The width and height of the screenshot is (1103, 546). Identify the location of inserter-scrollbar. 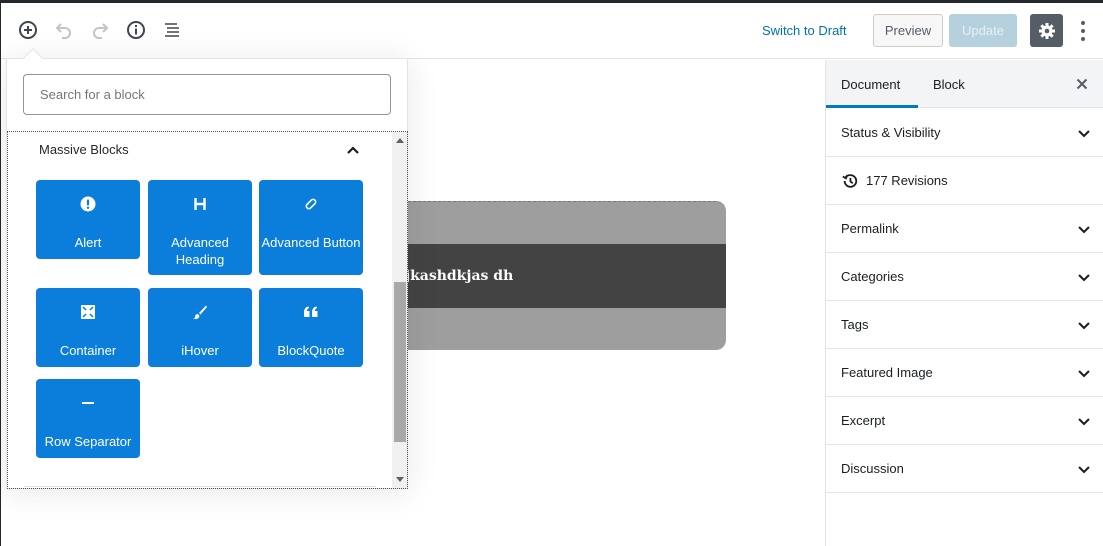
(399, 310).